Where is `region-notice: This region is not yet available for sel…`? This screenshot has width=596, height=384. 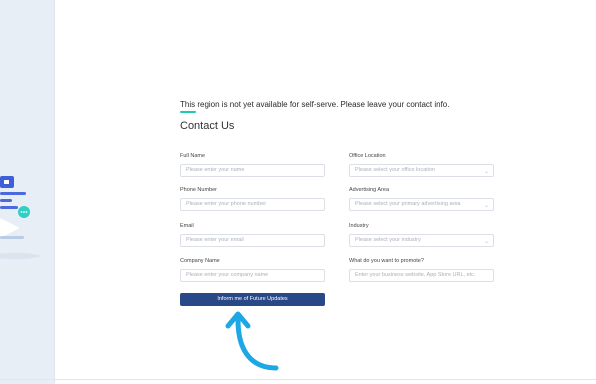 region-notice: This region is not yet available for sel… is located at coordinates (315, 104).